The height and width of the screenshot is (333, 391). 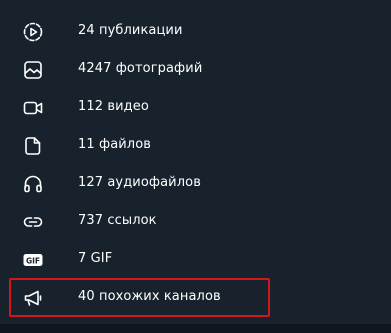 I want to click on svg-text: GIF, so click(x=33, y=260).